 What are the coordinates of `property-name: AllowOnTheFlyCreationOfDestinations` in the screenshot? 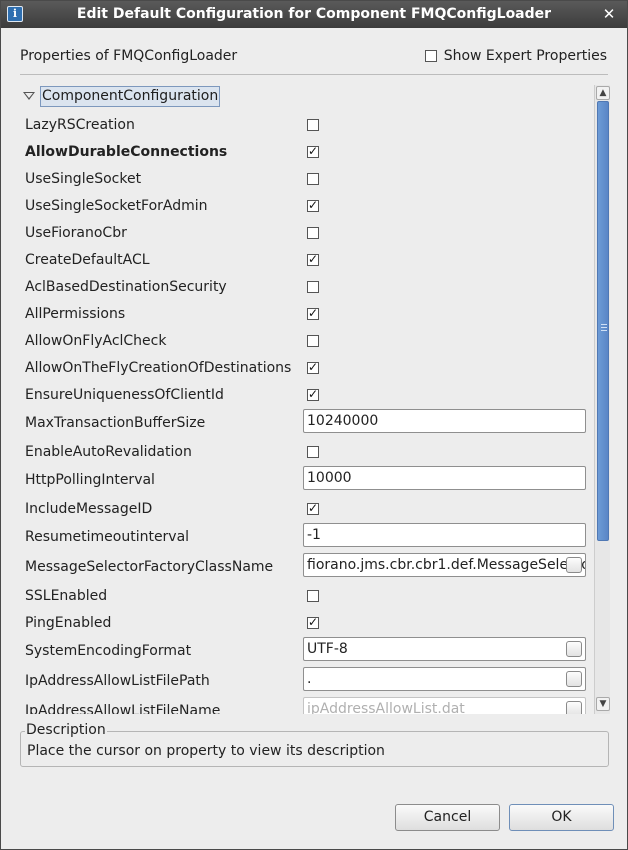 It's located at (158, 367).